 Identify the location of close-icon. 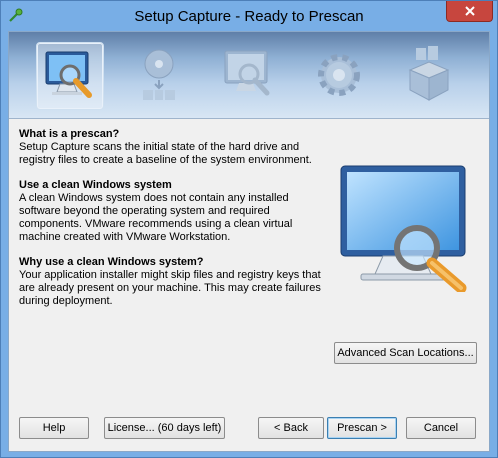
(469, 11).